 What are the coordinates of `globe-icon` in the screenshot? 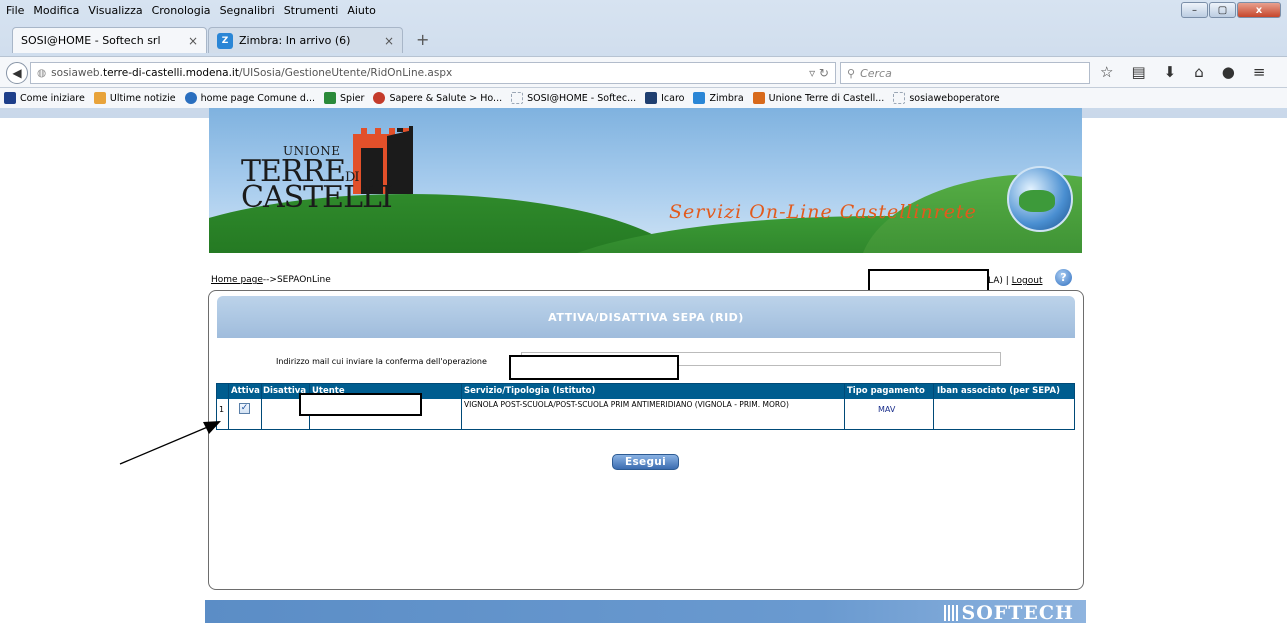 It's located at (1040, 199).